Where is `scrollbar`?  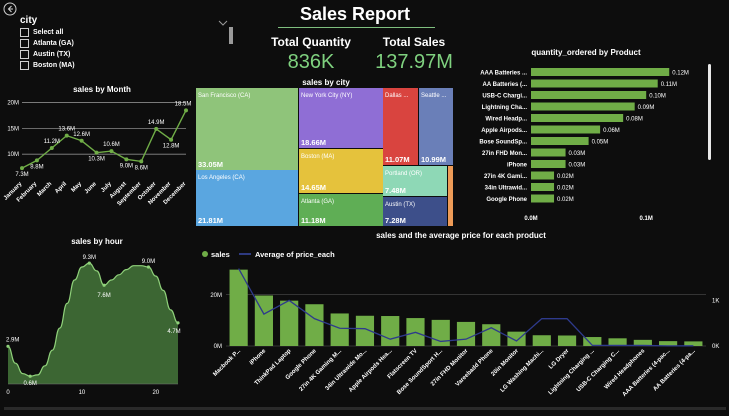
scrollbar is located at coordinates (709, 112).